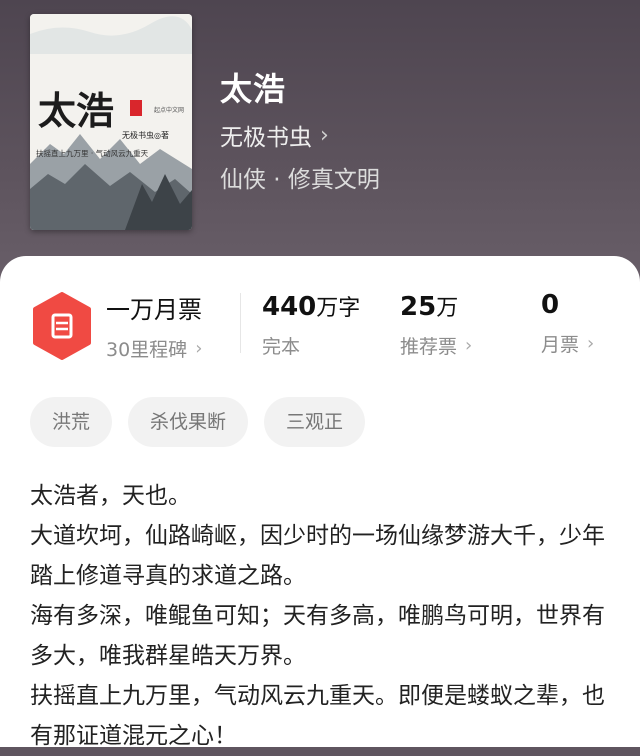 The height and width of the screenshot is (756, 640). Describe the element at coordinates (266, 138) in the screenshot. I see `author-name: 无极书虫` at that location.